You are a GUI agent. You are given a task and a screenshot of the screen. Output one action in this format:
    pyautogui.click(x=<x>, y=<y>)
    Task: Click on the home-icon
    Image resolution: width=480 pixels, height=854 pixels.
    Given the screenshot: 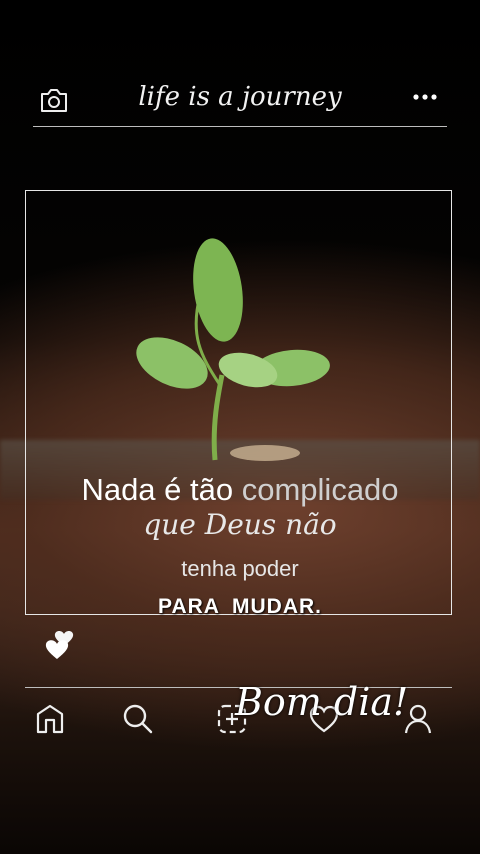 What is the action you would take?
    pyautogui.click(x=50, y=719)
    